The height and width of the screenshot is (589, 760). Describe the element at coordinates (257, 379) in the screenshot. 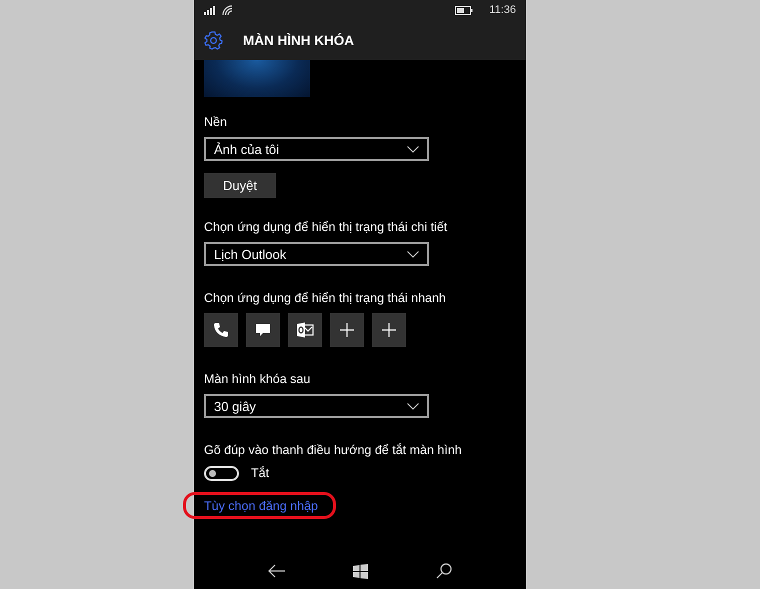

I see `field-label: Màn hình khóa sau` at that location.